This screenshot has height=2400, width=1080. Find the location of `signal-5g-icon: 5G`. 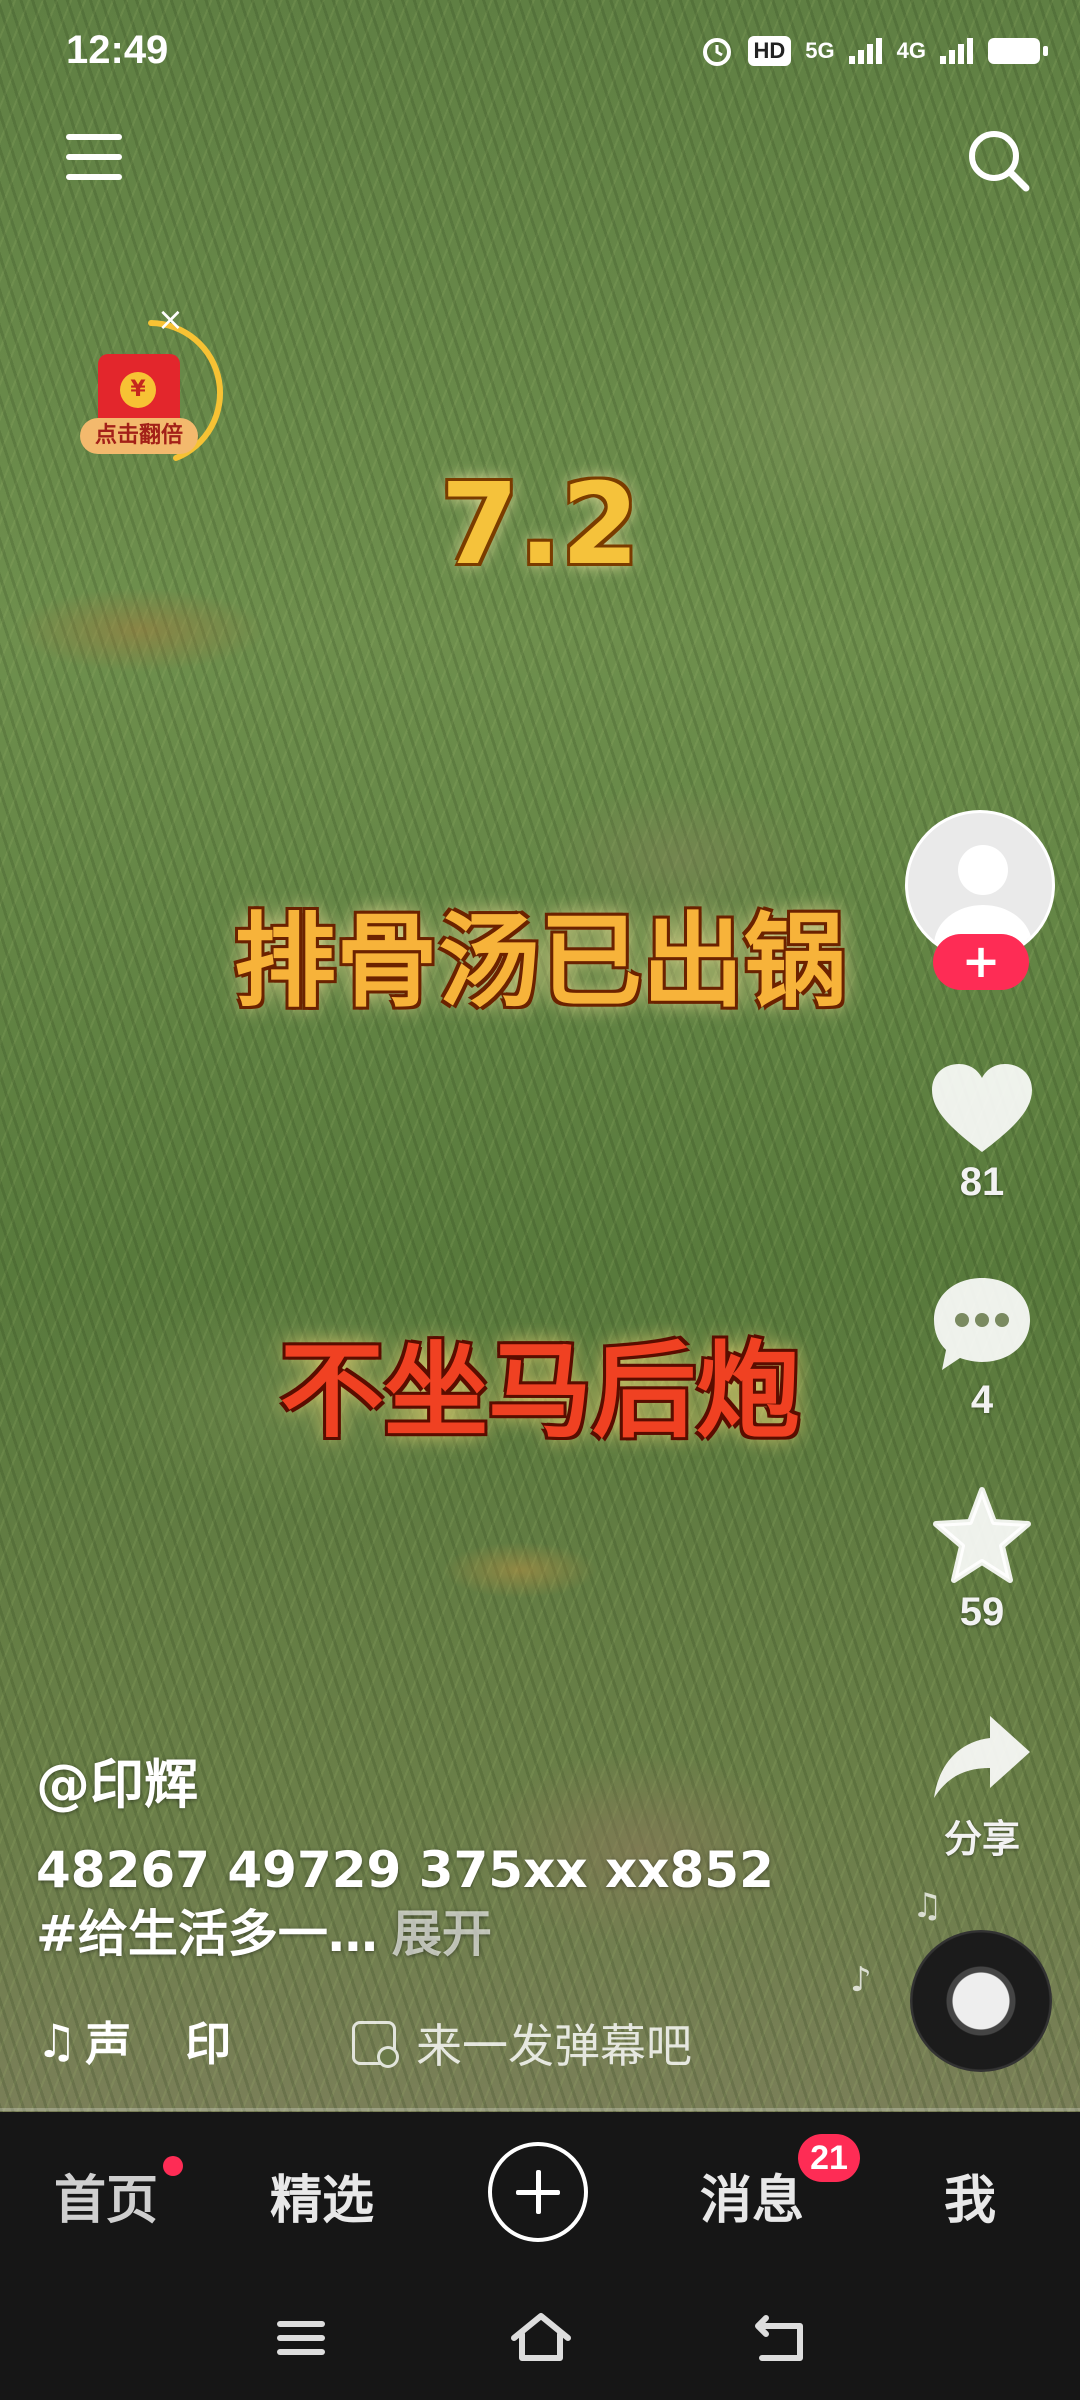

signal-5g-icon: 5G is located at coordinates (820, 50).